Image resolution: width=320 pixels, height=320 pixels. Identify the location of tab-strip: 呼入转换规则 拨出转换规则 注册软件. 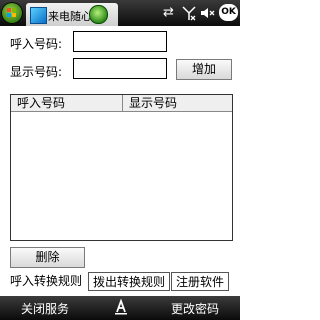
(120, 281).